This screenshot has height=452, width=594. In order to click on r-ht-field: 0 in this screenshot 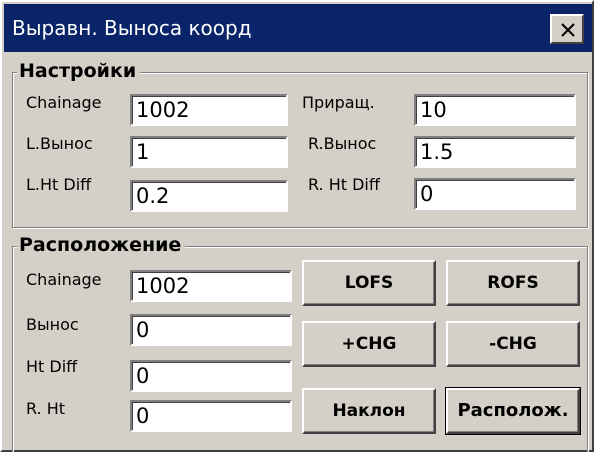, I will do `click(211, 416)`.